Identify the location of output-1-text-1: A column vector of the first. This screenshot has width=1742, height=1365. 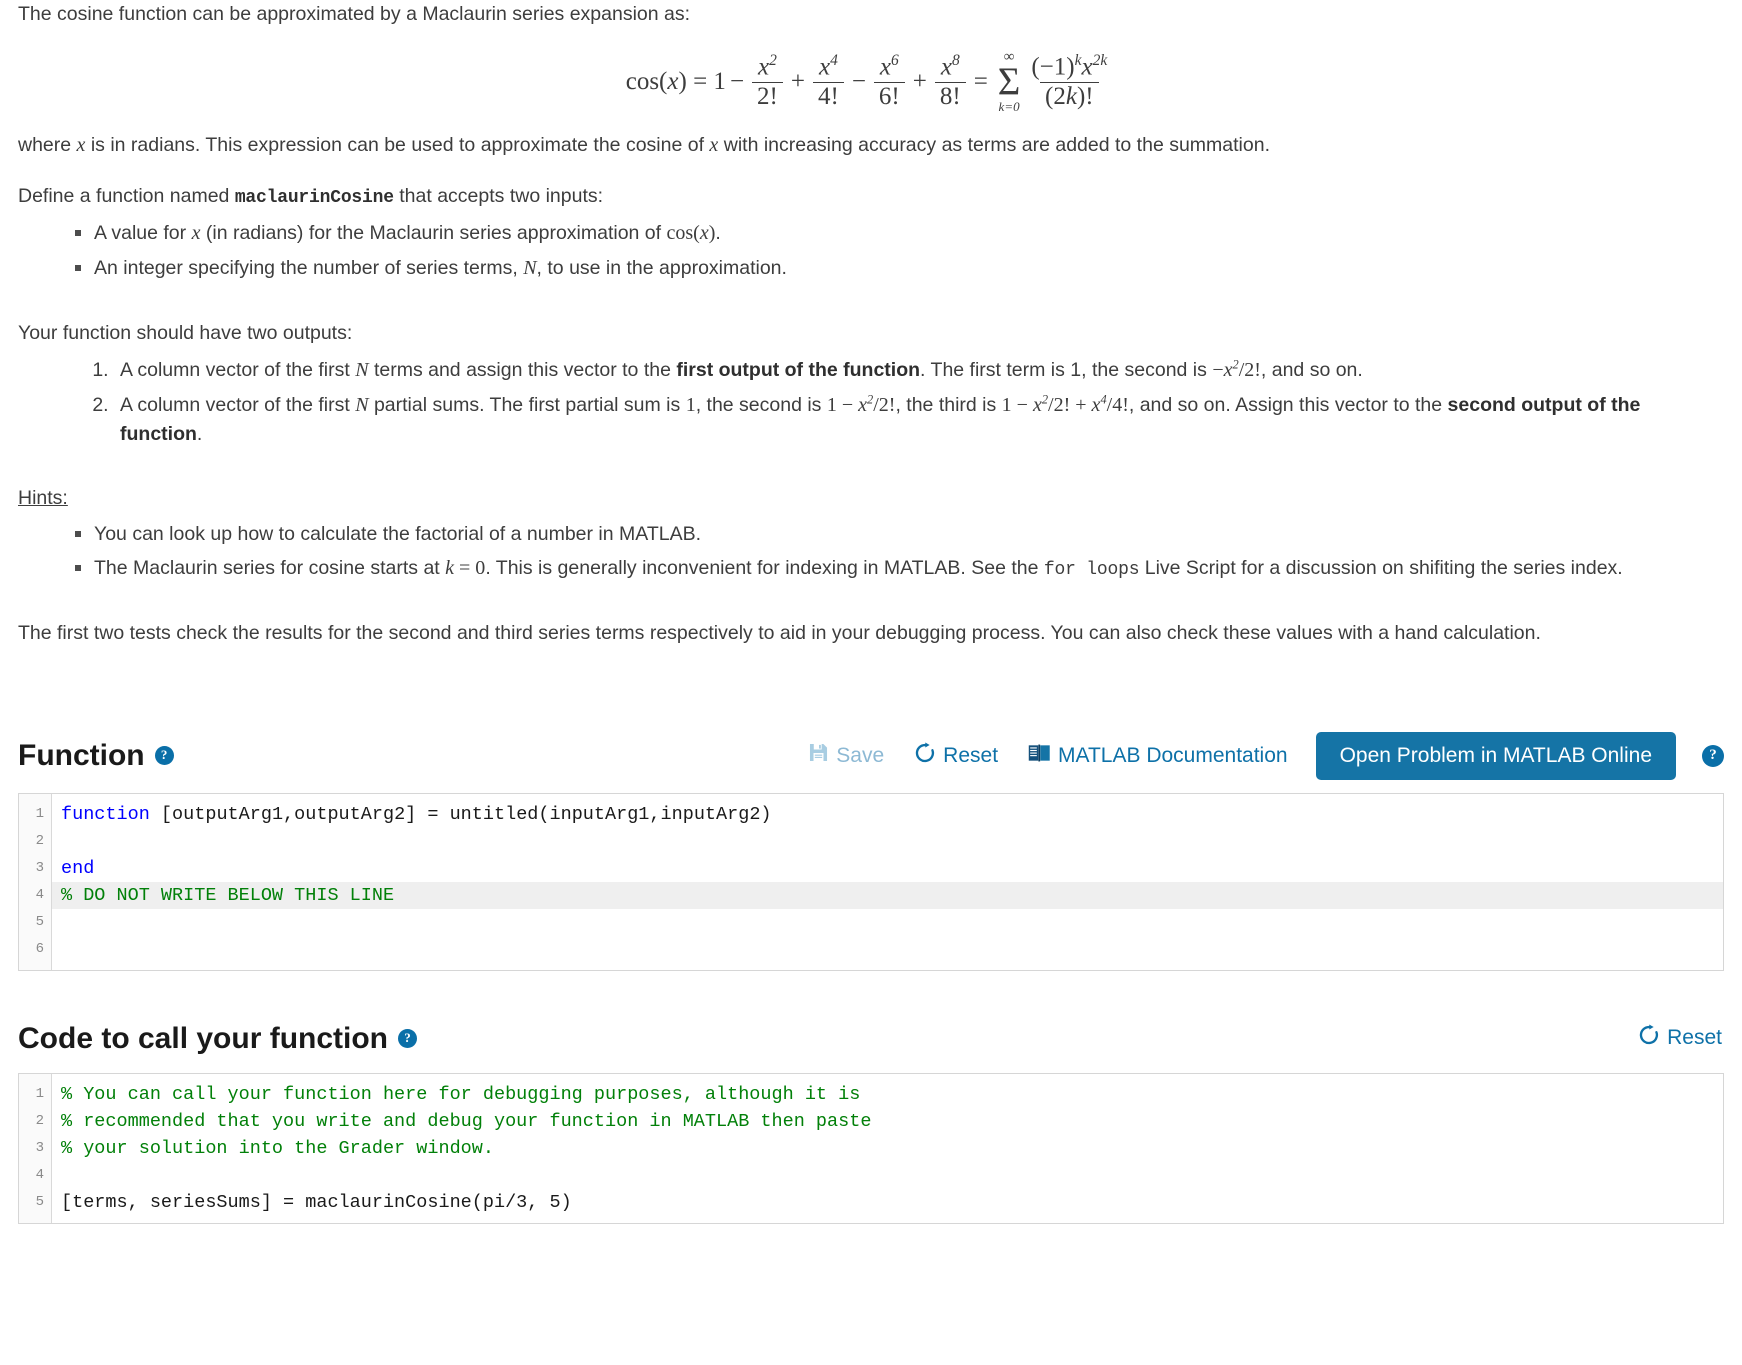
(238, 369).